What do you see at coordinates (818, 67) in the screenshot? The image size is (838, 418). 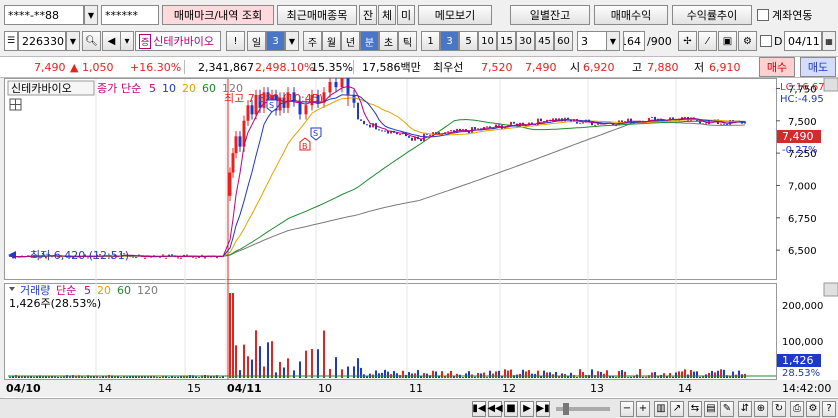 I see `sell-button: 매도` at bounding box center [818, 67].